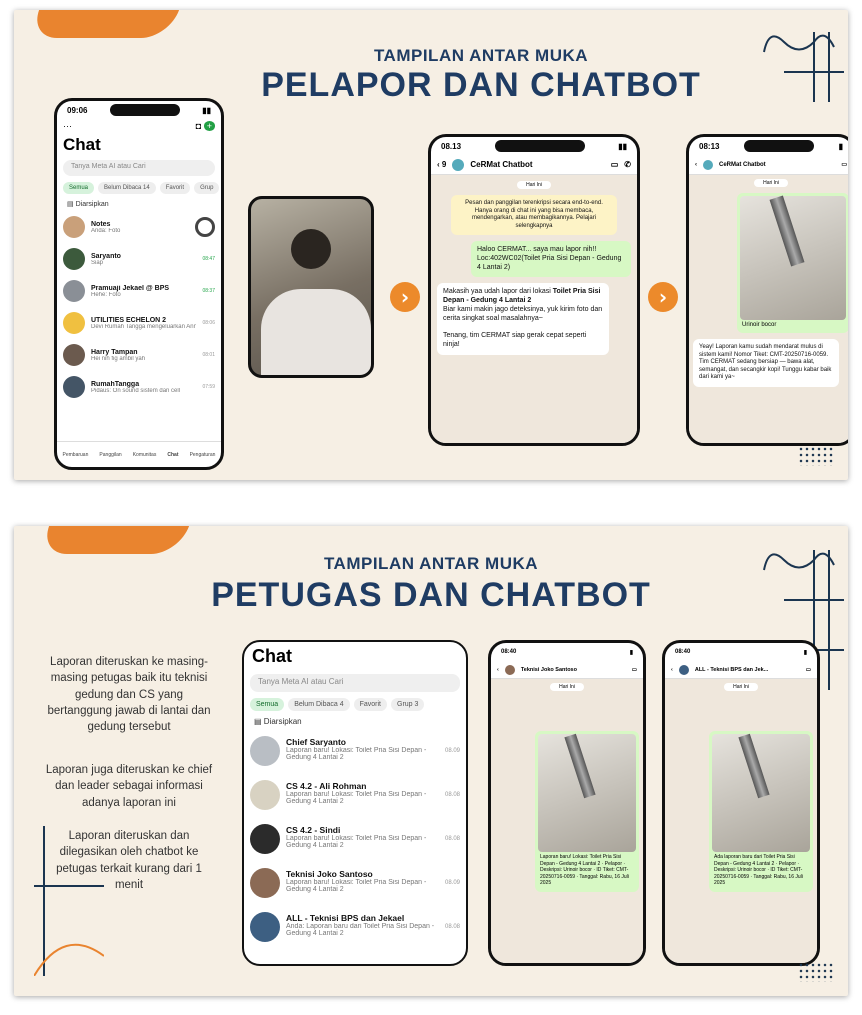 This screenshot has height=1015, width=862. I want to click on call-icon: ✆, so click(627, 164).